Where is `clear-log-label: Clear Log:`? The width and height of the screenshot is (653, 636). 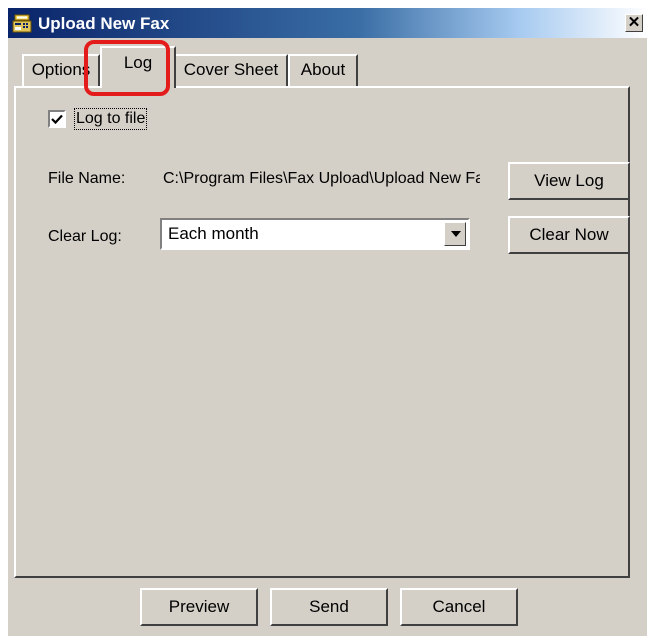 clear-log-label: Clear Log: is located at coordinates (85, 236).